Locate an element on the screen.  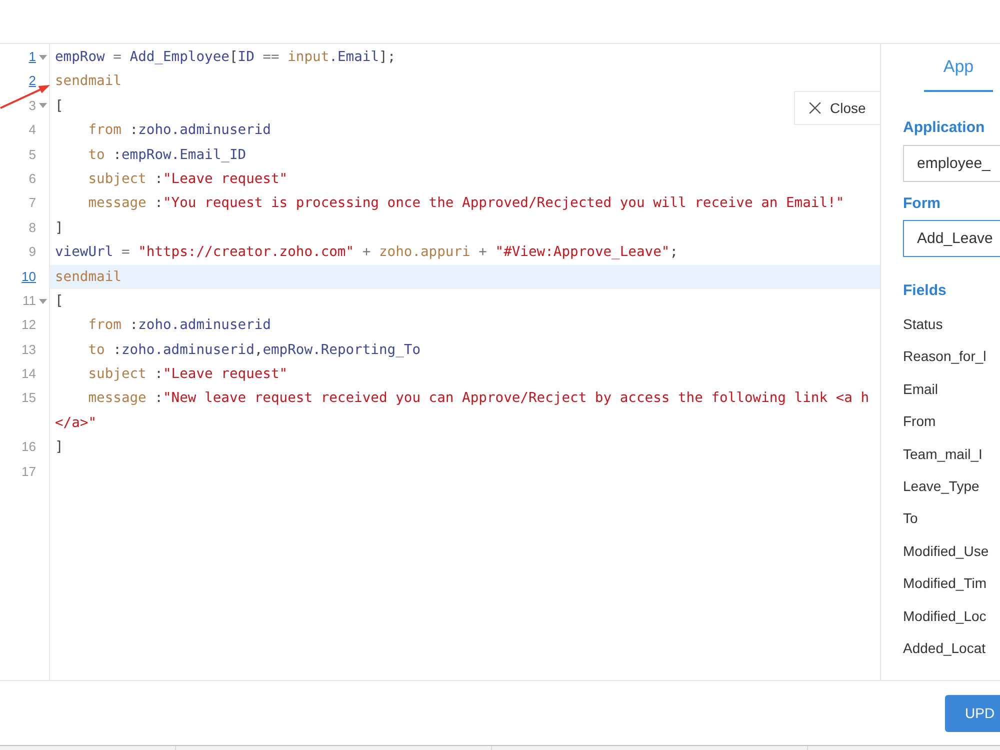
input-field: Add_Leave is located at coordinates (951, 238).